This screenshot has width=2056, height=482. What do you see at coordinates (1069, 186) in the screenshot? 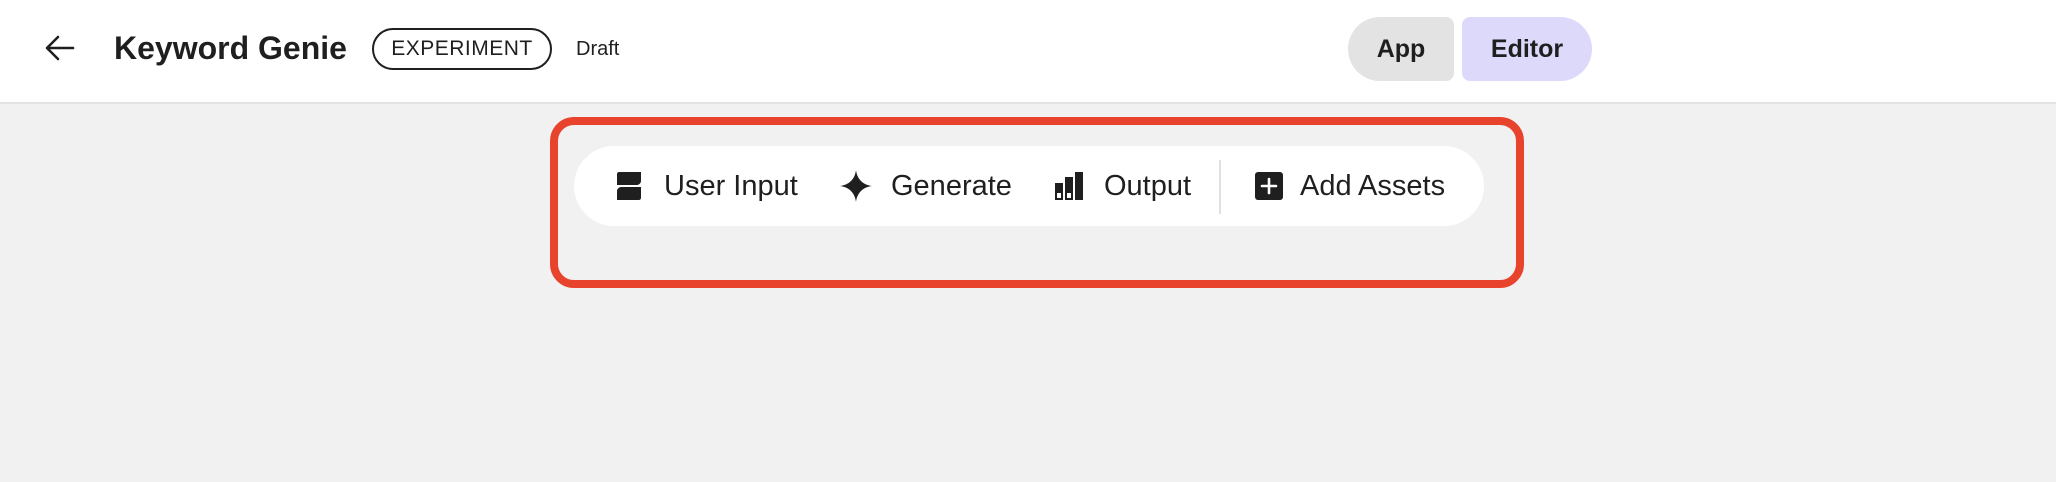
I see `output-icon` at bounding box center [1069, 186].